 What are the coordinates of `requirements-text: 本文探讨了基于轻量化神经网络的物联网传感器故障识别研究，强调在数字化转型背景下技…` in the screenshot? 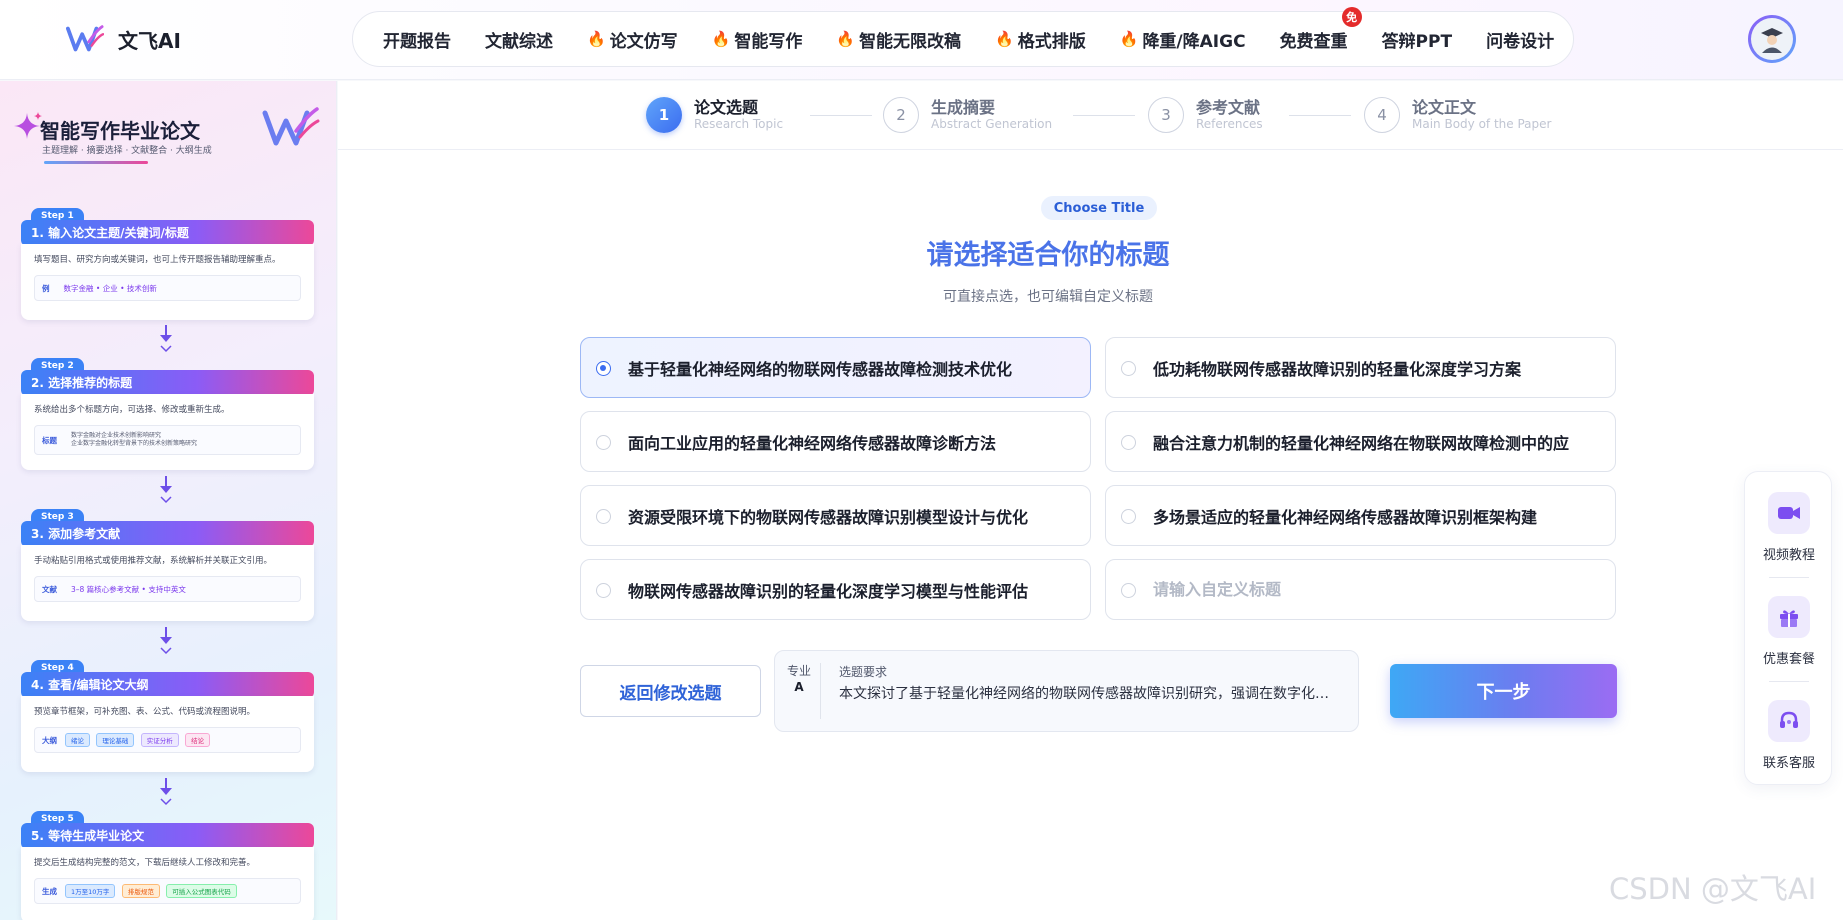 It's located at (1089, 693).